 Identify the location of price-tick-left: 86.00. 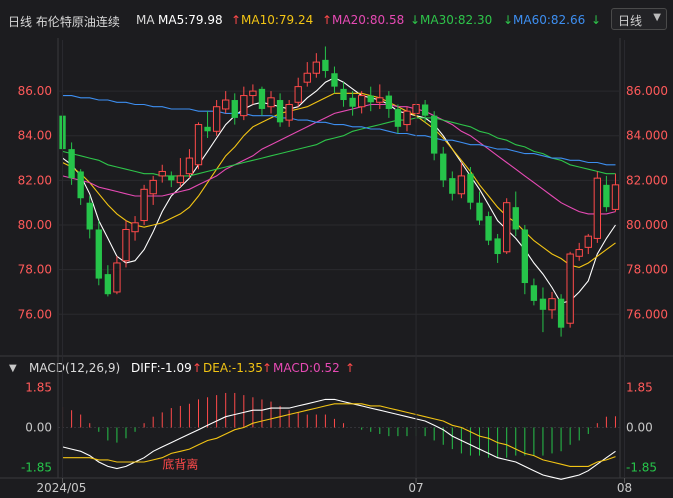
(35, 91).